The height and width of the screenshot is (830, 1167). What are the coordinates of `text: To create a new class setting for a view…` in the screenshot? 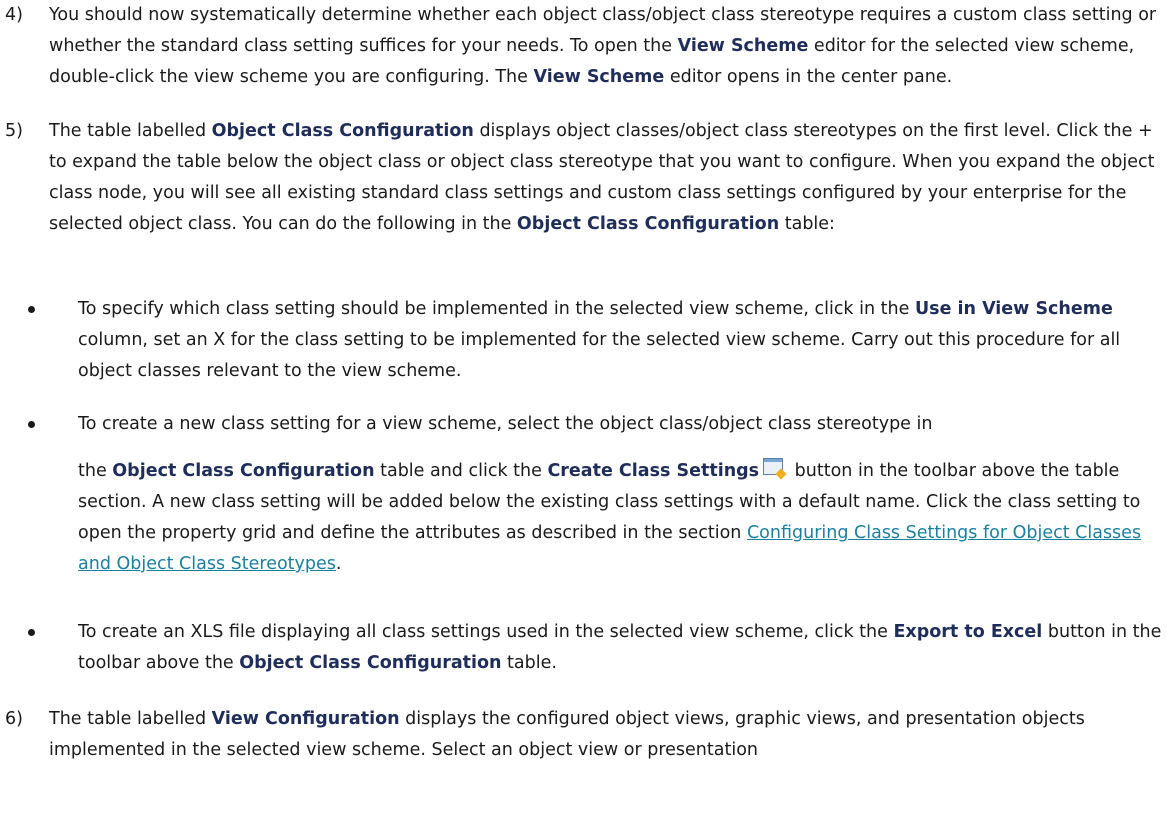 It's located at (505, 424).